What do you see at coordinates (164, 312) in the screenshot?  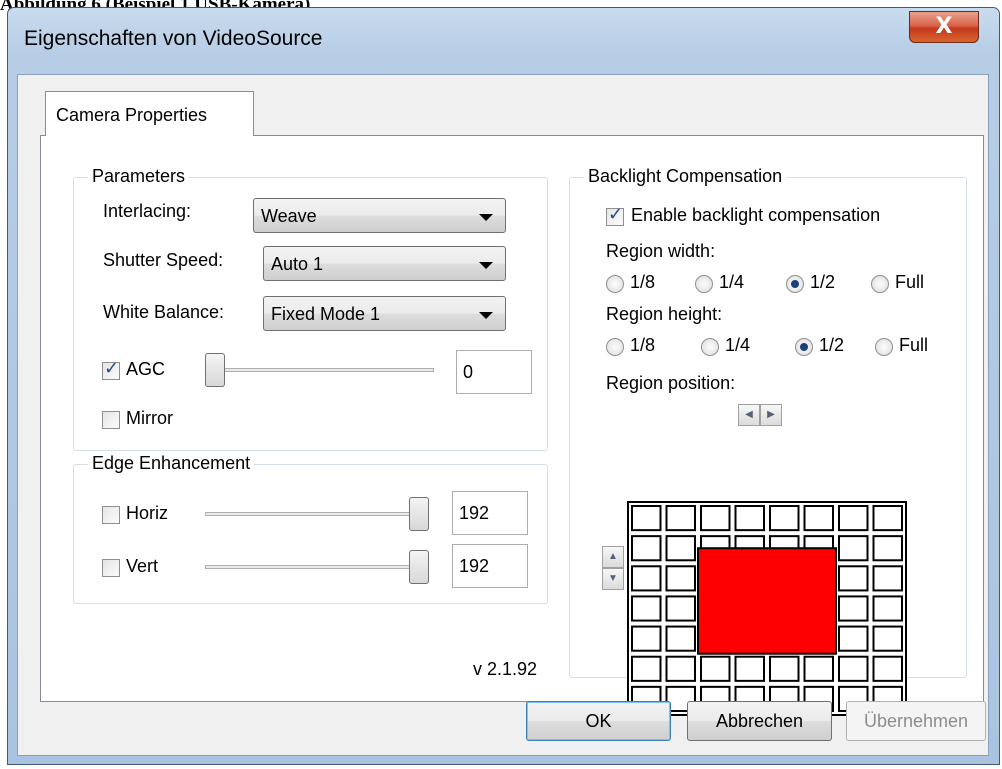 I see `white-balance-label: White Balance:` at bounding box center [164, 312].